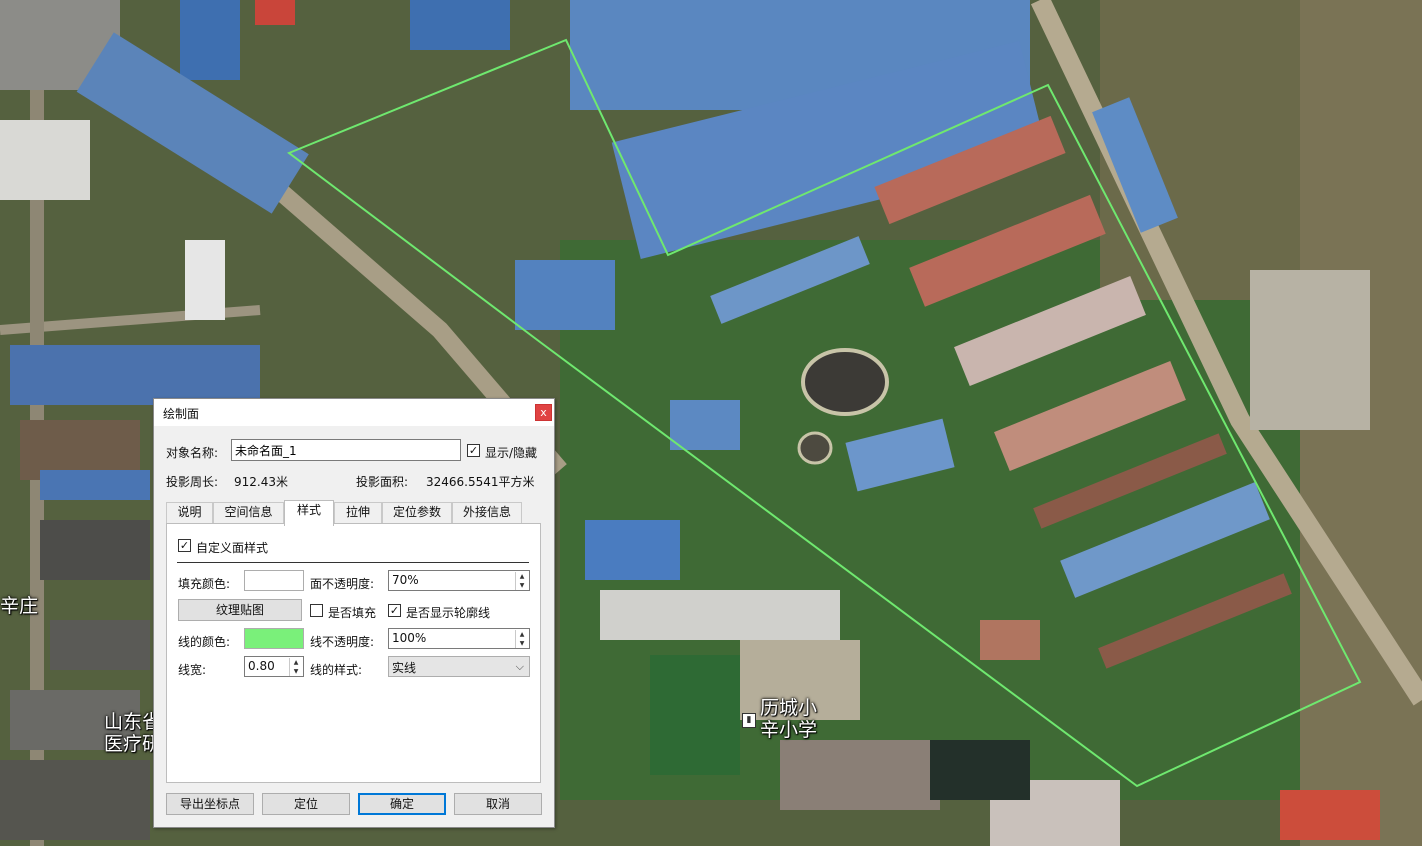 The width and height of the screenshot is (1422, 846). What do you see at coordinates (405, 580) in the screenshot?
I see `face-opacity-value: 70%` at bounding box center [405, 580].